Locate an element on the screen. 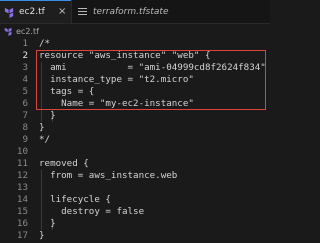 Image resolution: width=320 pixels, height=243 pixels. tab-terraform-tfstate: terraform.tfstate is located at coordinates (136, 11).